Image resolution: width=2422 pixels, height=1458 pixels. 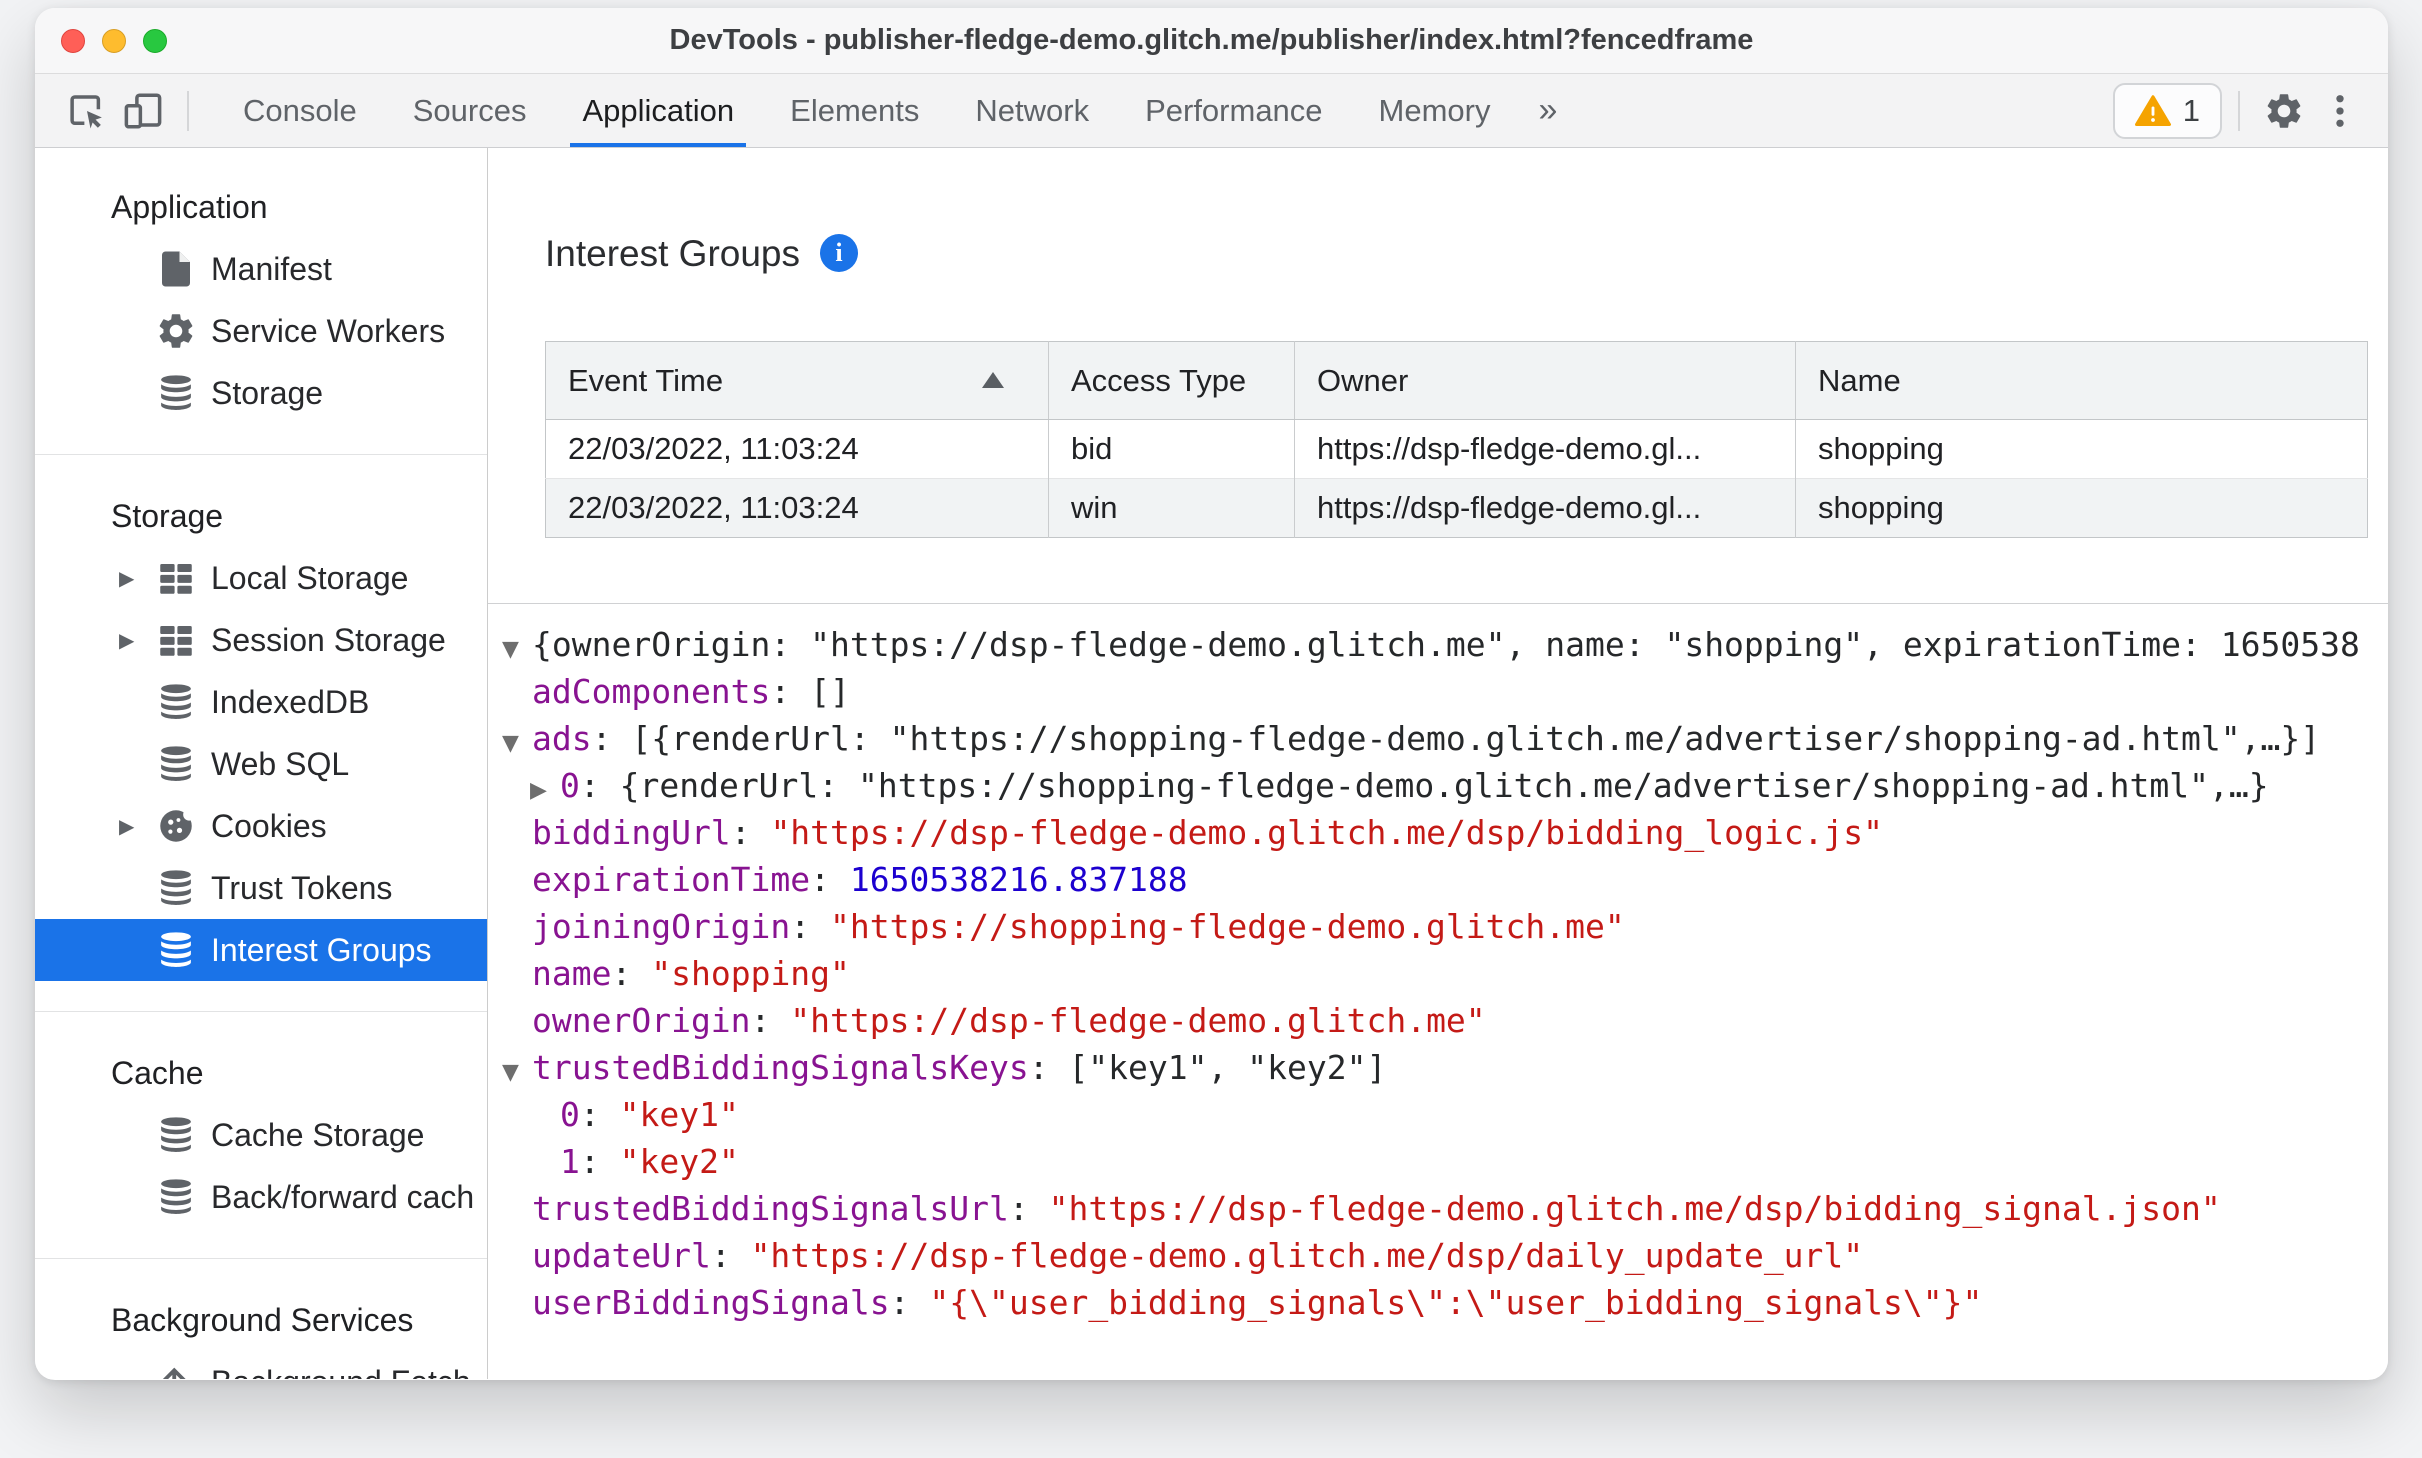 I want to click on sidebar-item-cookies: ▶ Cookies, so click(x=261, y=826).